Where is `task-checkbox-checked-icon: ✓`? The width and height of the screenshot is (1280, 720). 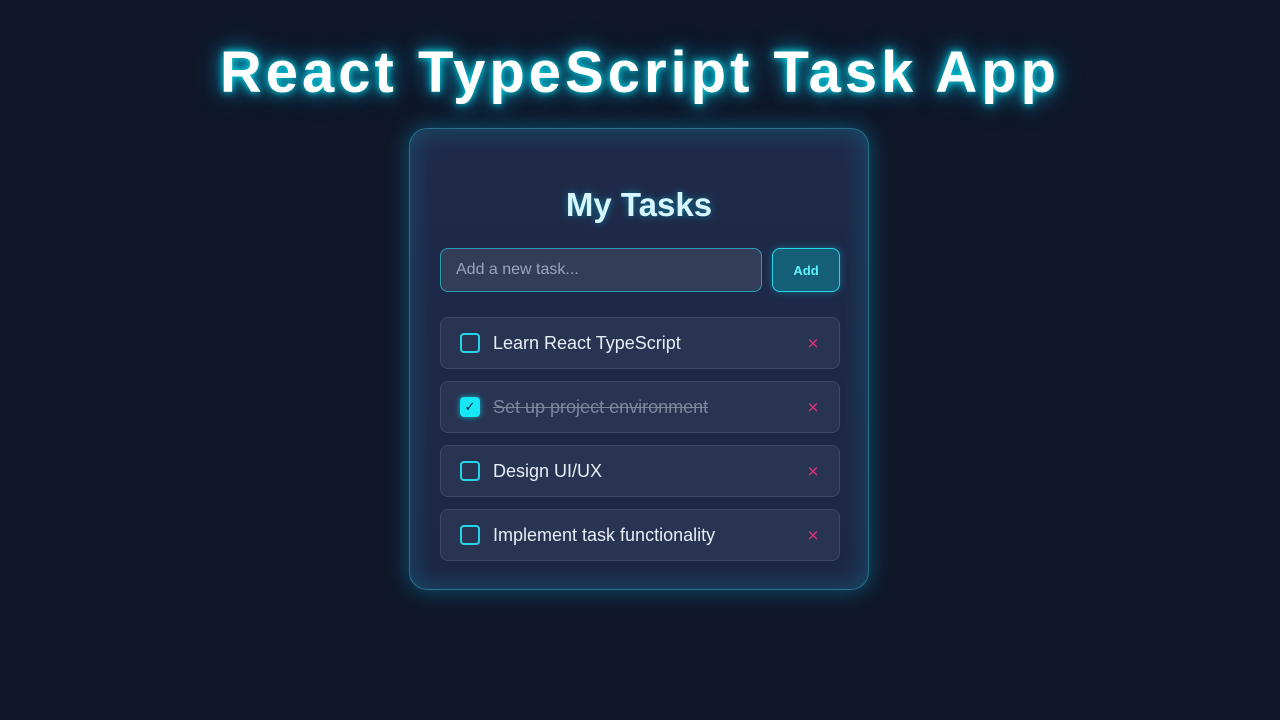
task-checkbox-checked-icon: ✓ is located at coordinates (470, 407).